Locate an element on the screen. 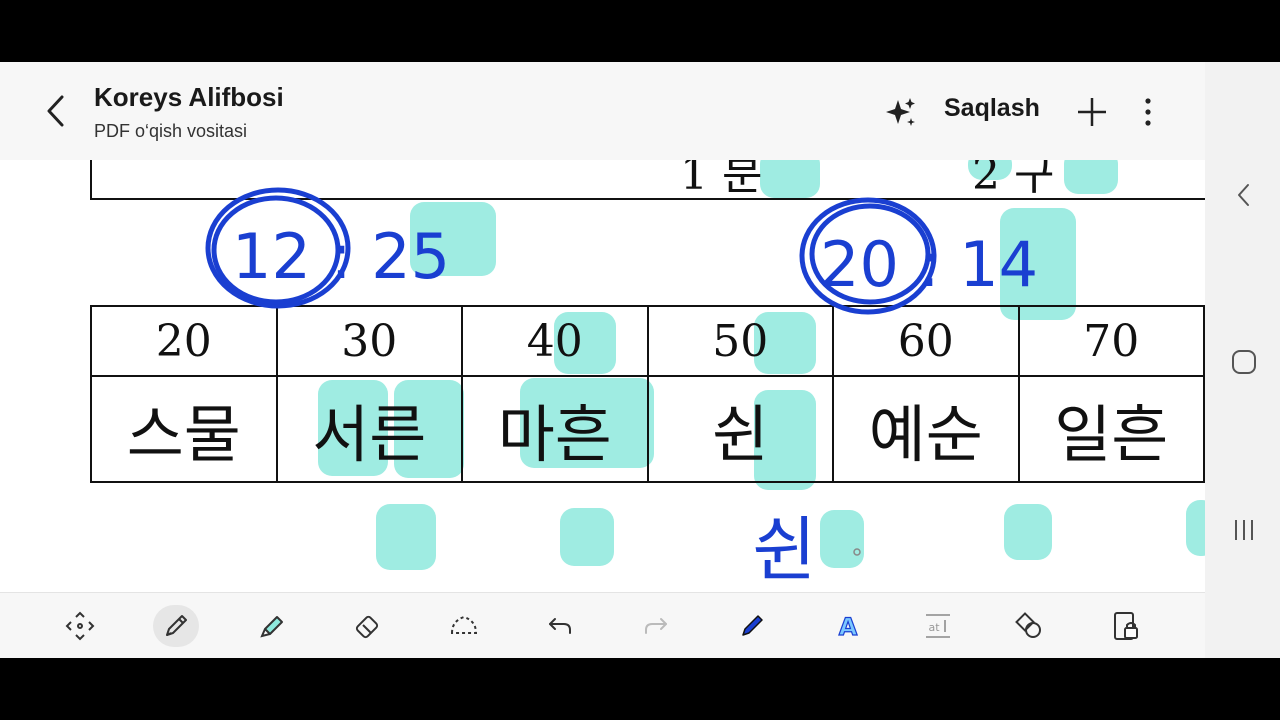 This screenshot has height=720, width=1280. handwritten-word: 쉰 is located at coordinates (784, 550).